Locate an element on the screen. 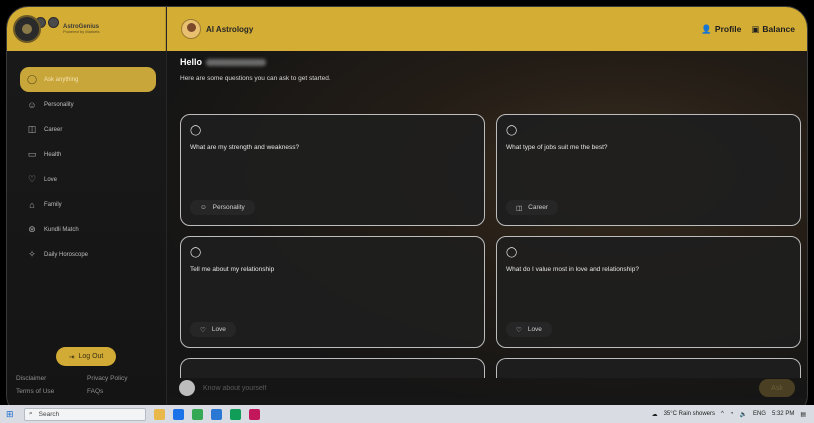  windows-start-icon: ⊞ is located at coordinates (12, 414).